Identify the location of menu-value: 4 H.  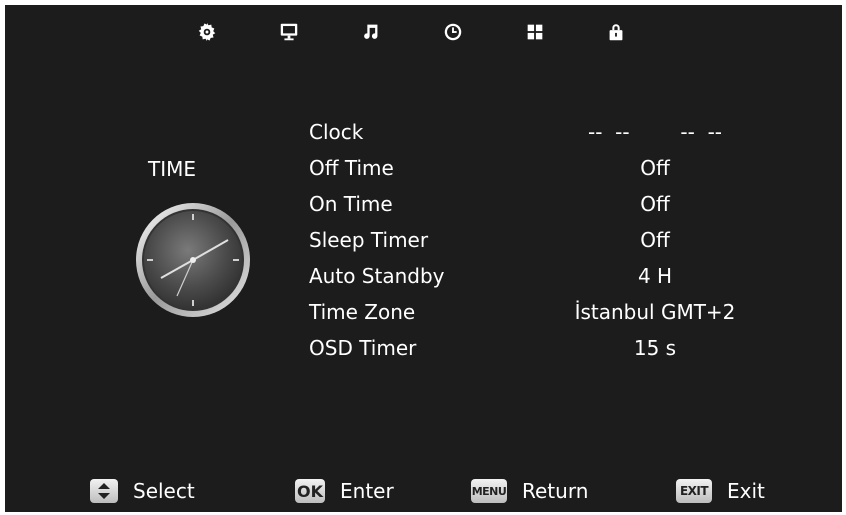
(655, 276).